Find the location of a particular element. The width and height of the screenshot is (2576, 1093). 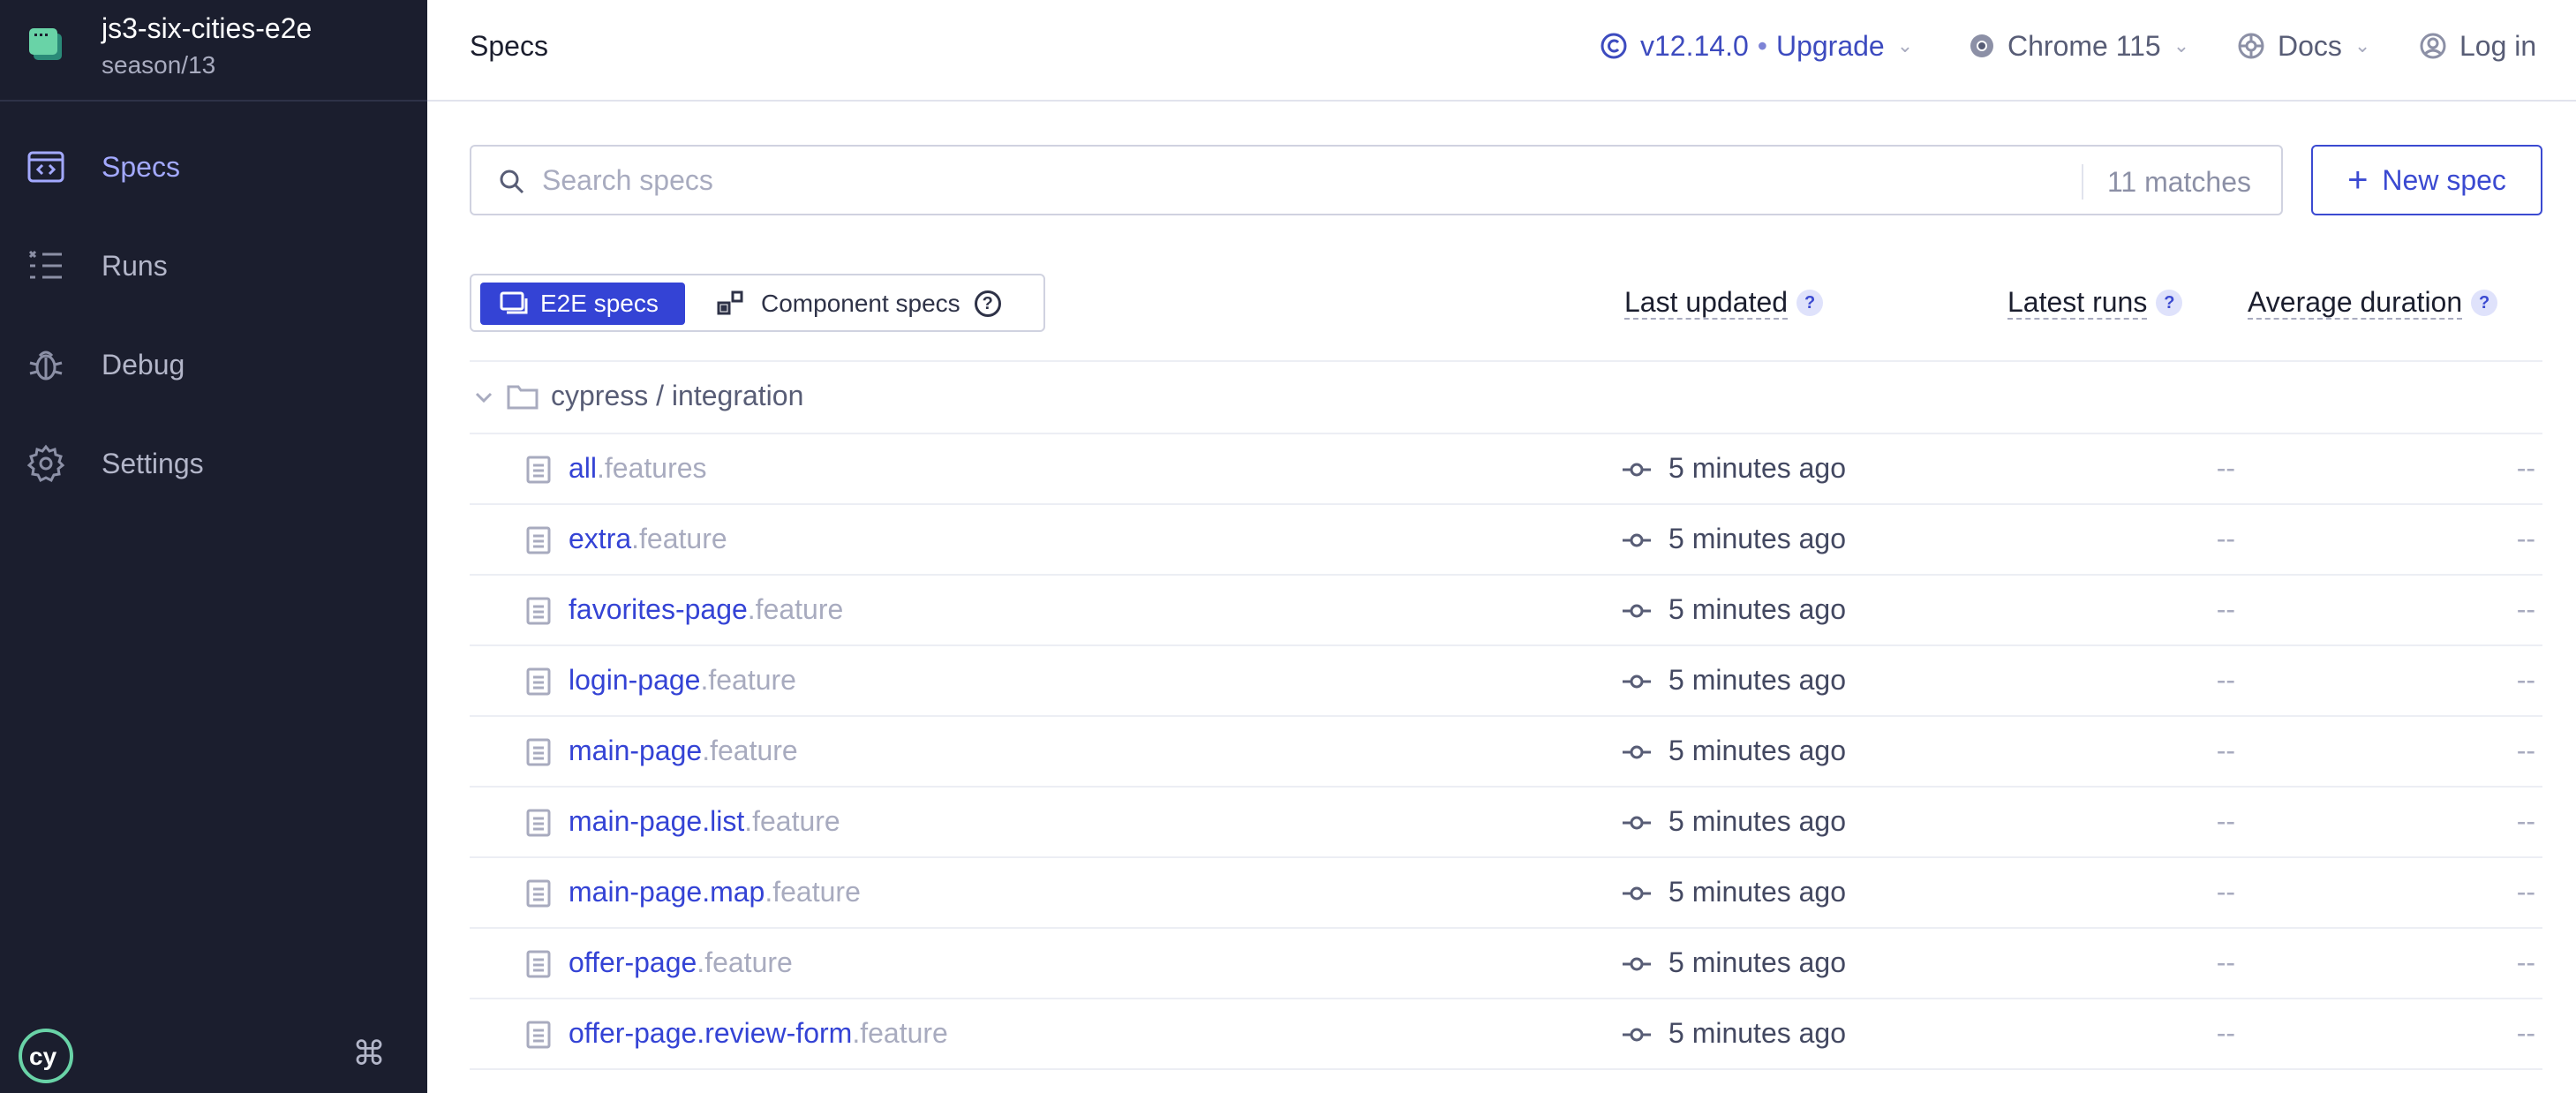

chevron-down-icon: ⌄ is located at coordinates (2181, 45).